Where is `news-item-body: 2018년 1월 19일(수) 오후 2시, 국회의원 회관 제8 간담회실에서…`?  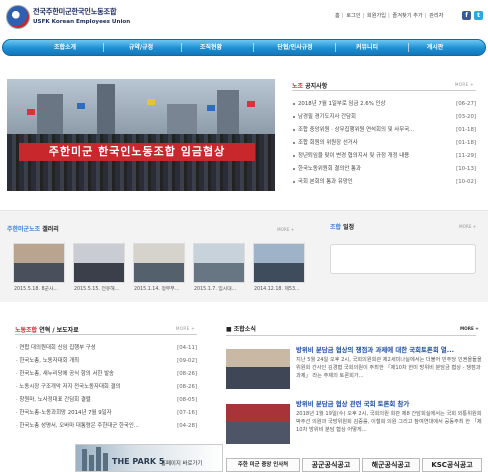 news-item-body: 2018년 1월 19일(수) 오후 2시, 국회의원 회관 제8 간담회실에서… is located at coordinates (389, 422).